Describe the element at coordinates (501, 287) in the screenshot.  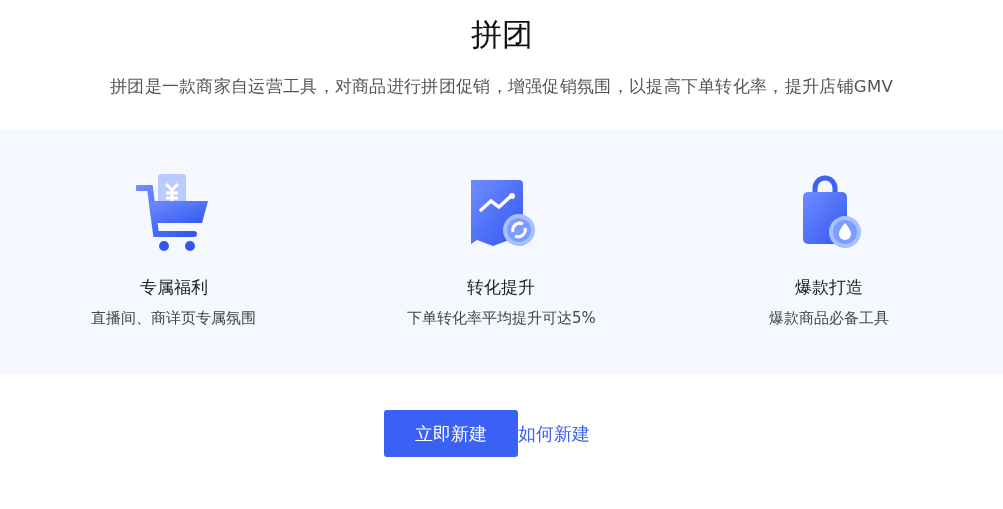
I see `feature-title: 转化提升` at that location.